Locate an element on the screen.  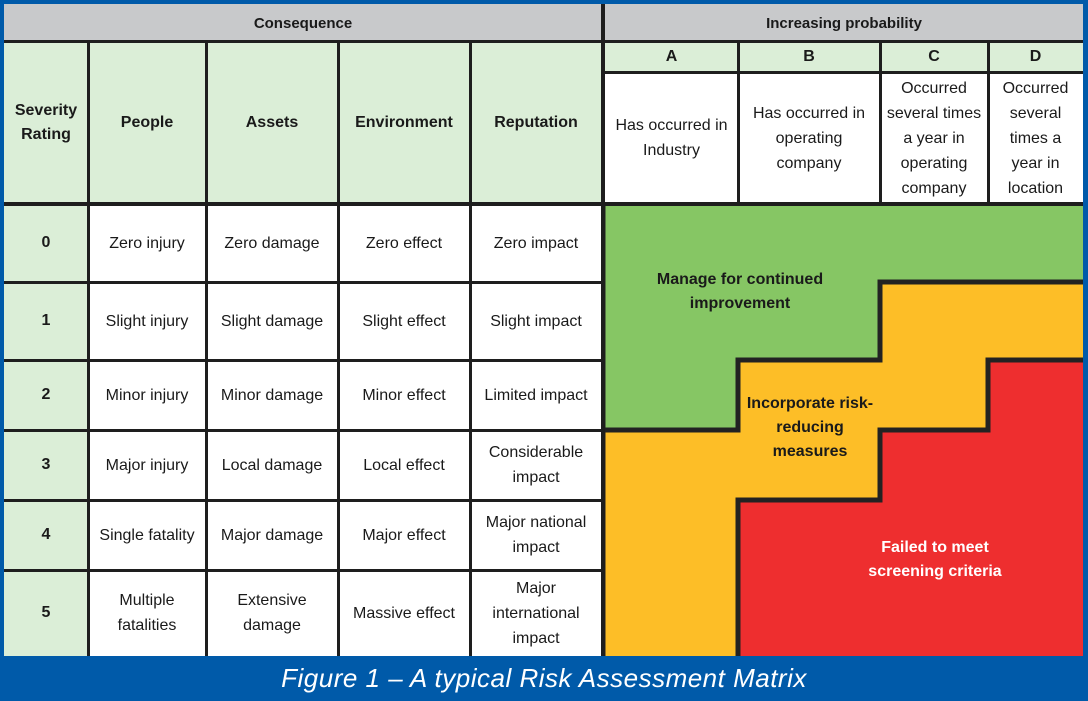
probability-letter-b: B is located at coordinates (809, 57).